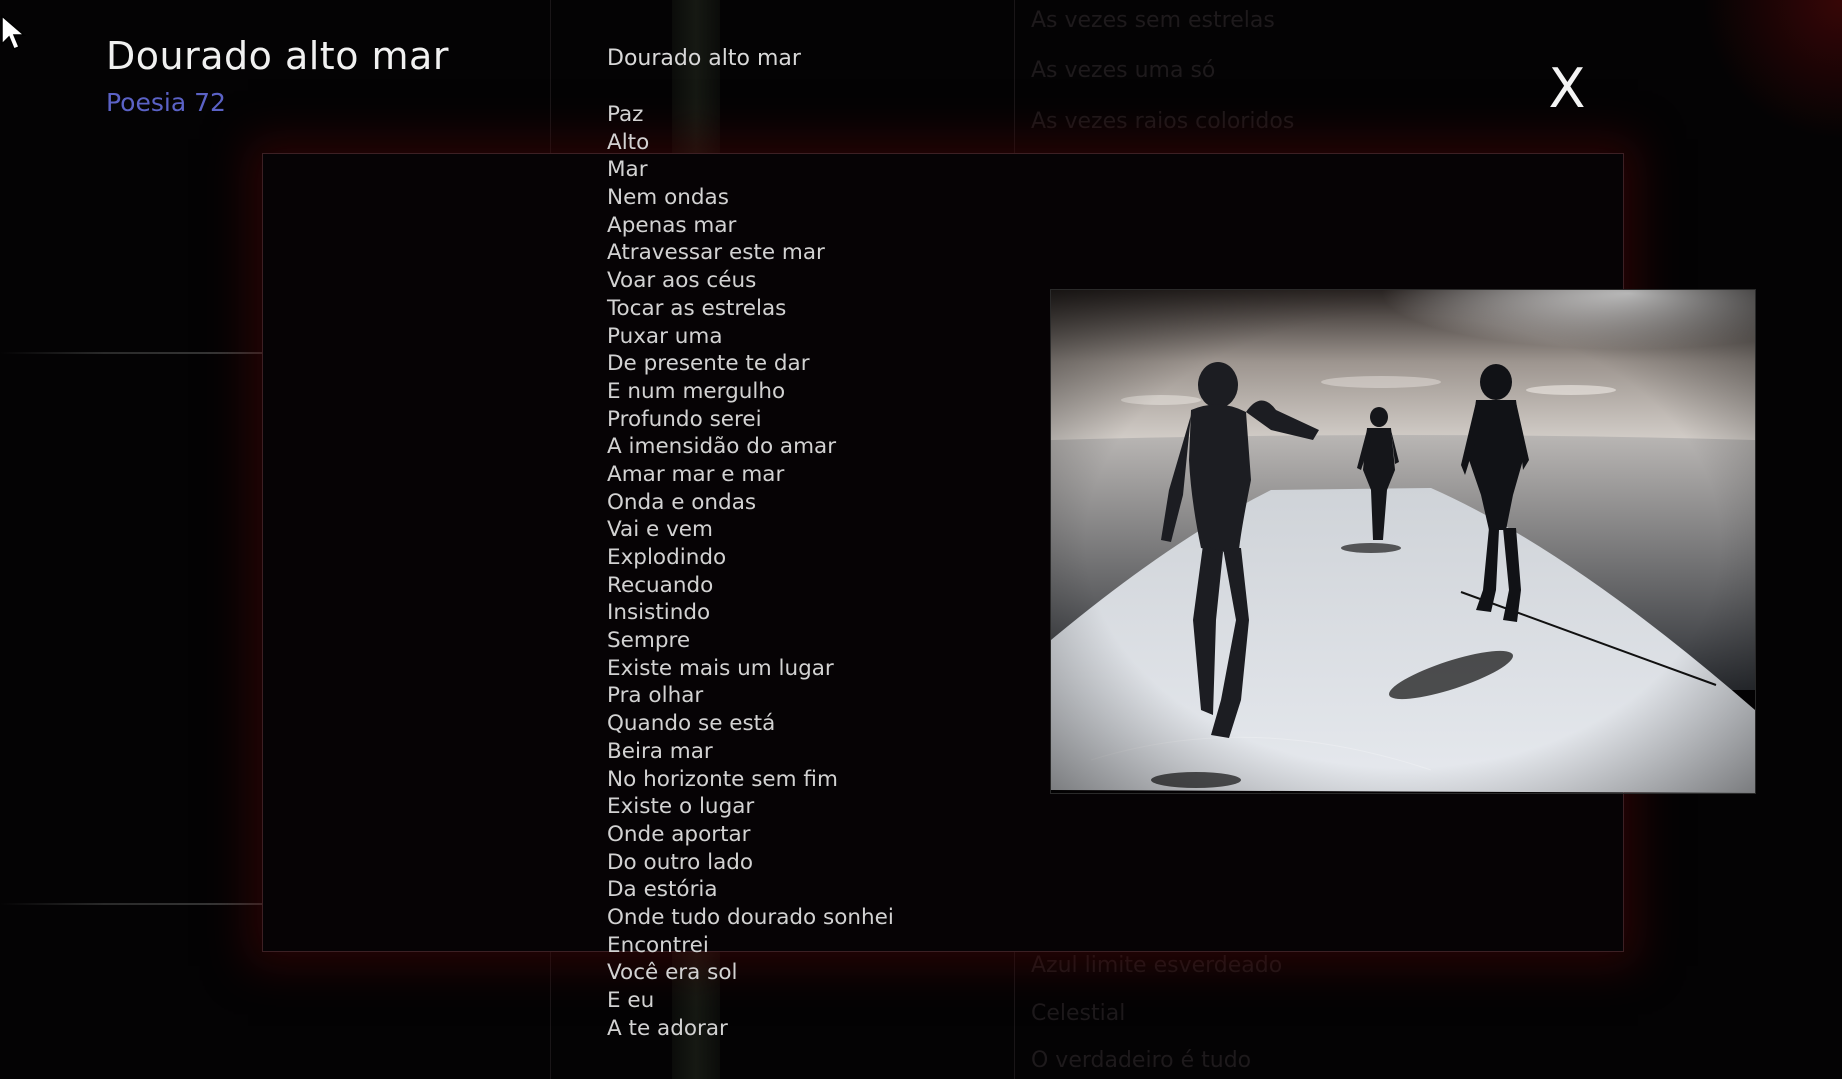  Describe the element at coordinates (722, 779) in the screenshot. I see `poem-line: No horizonte sem fim` at that location.